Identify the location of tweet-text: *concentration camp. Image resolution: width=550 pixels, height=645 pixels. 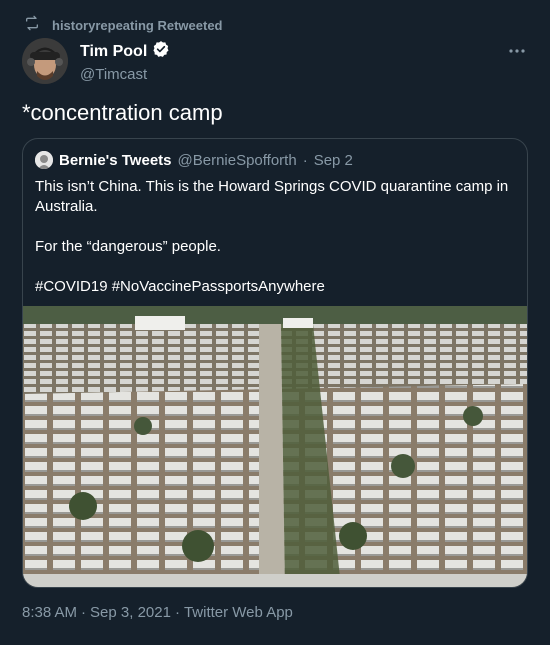
(122, 112).